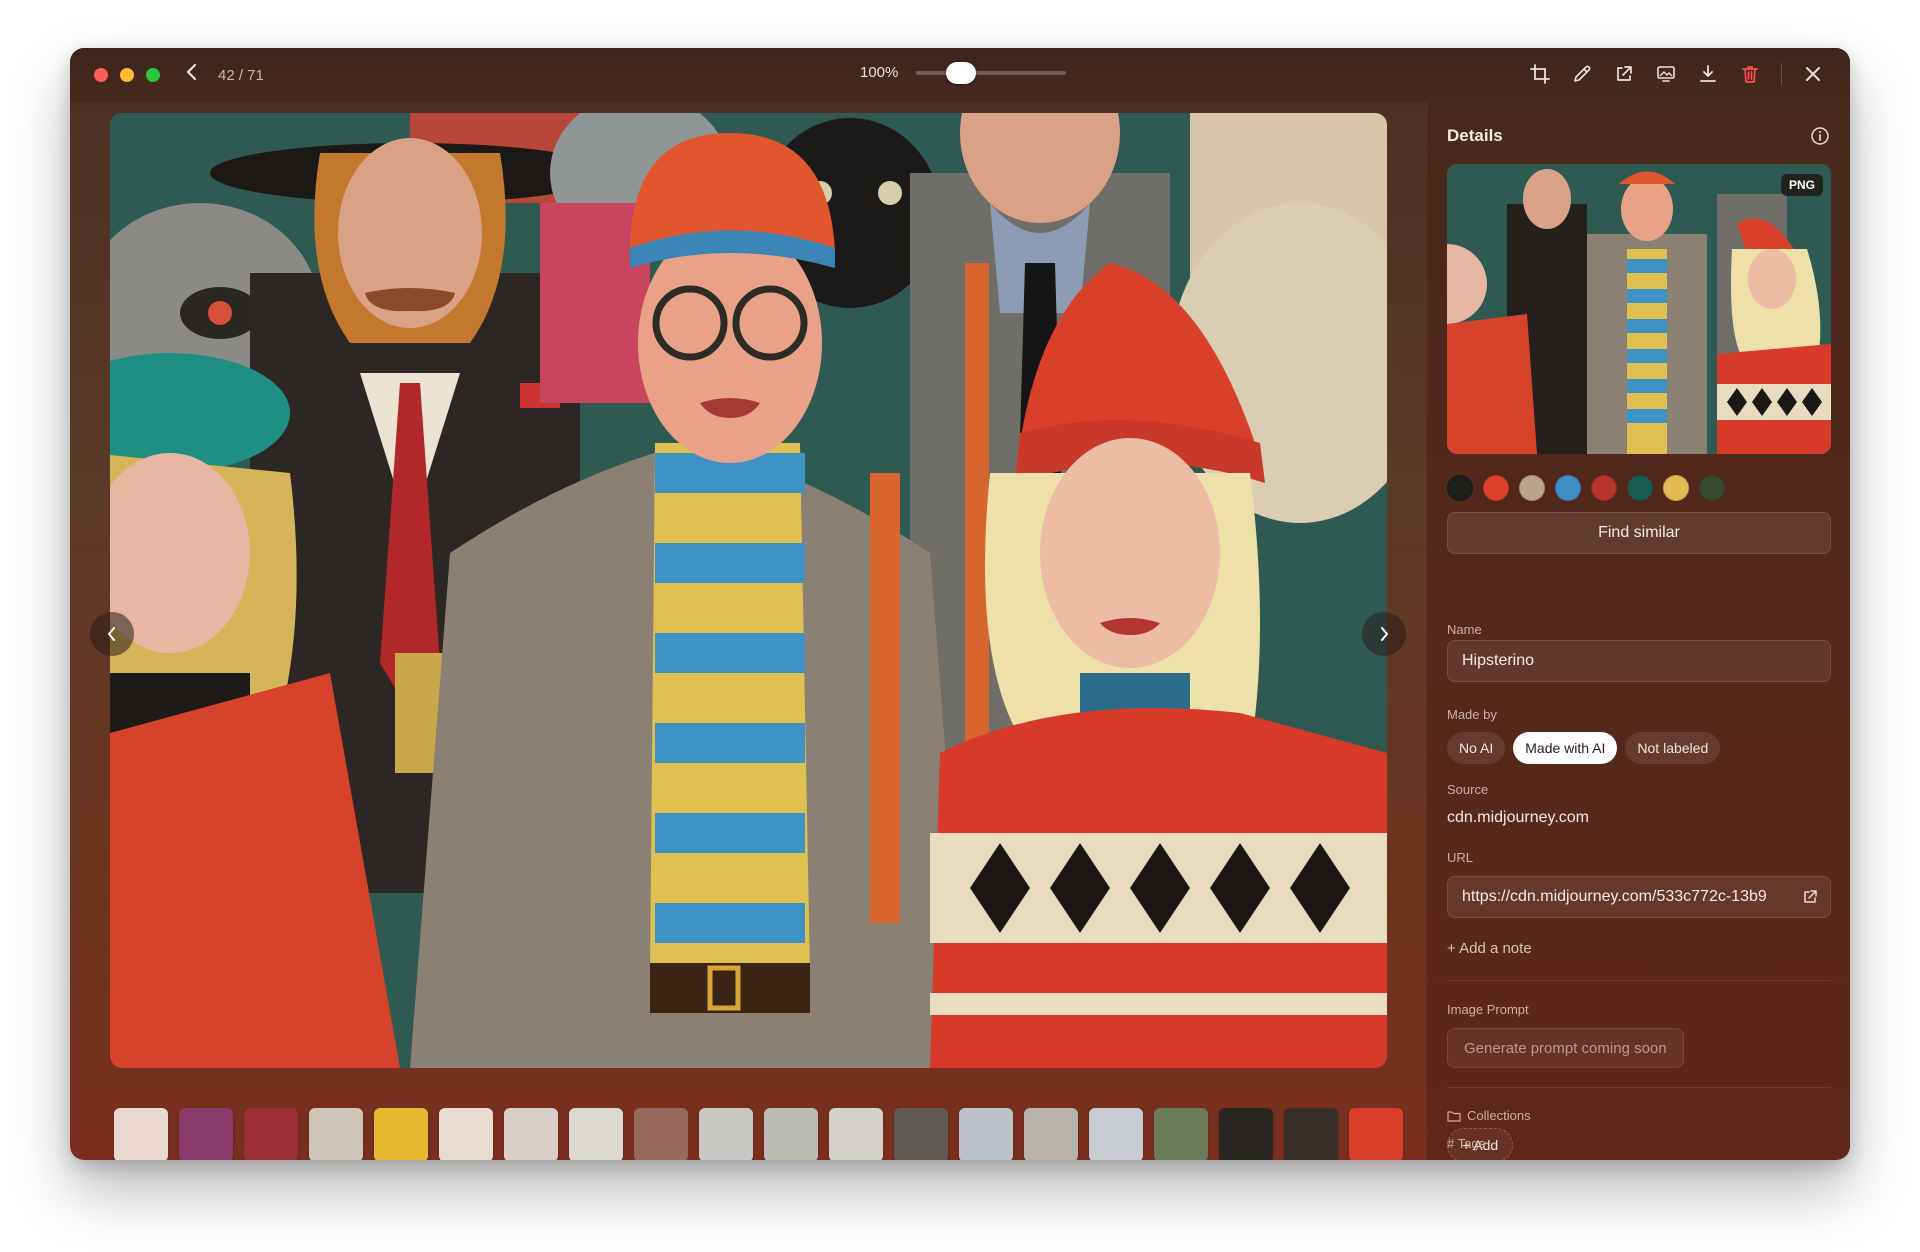 This screenshot has height=1252, width=1920. What do you see at coordinates (1489, 948) in the screenshot?
I see `add-note-button: + Add a note` at bounding box center [1489, 948].